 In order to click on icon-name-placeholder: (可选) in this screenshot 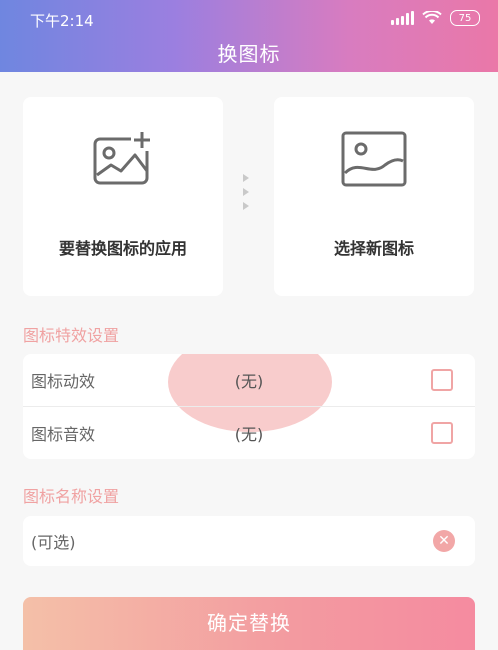, I will do `click(53, 542)`.